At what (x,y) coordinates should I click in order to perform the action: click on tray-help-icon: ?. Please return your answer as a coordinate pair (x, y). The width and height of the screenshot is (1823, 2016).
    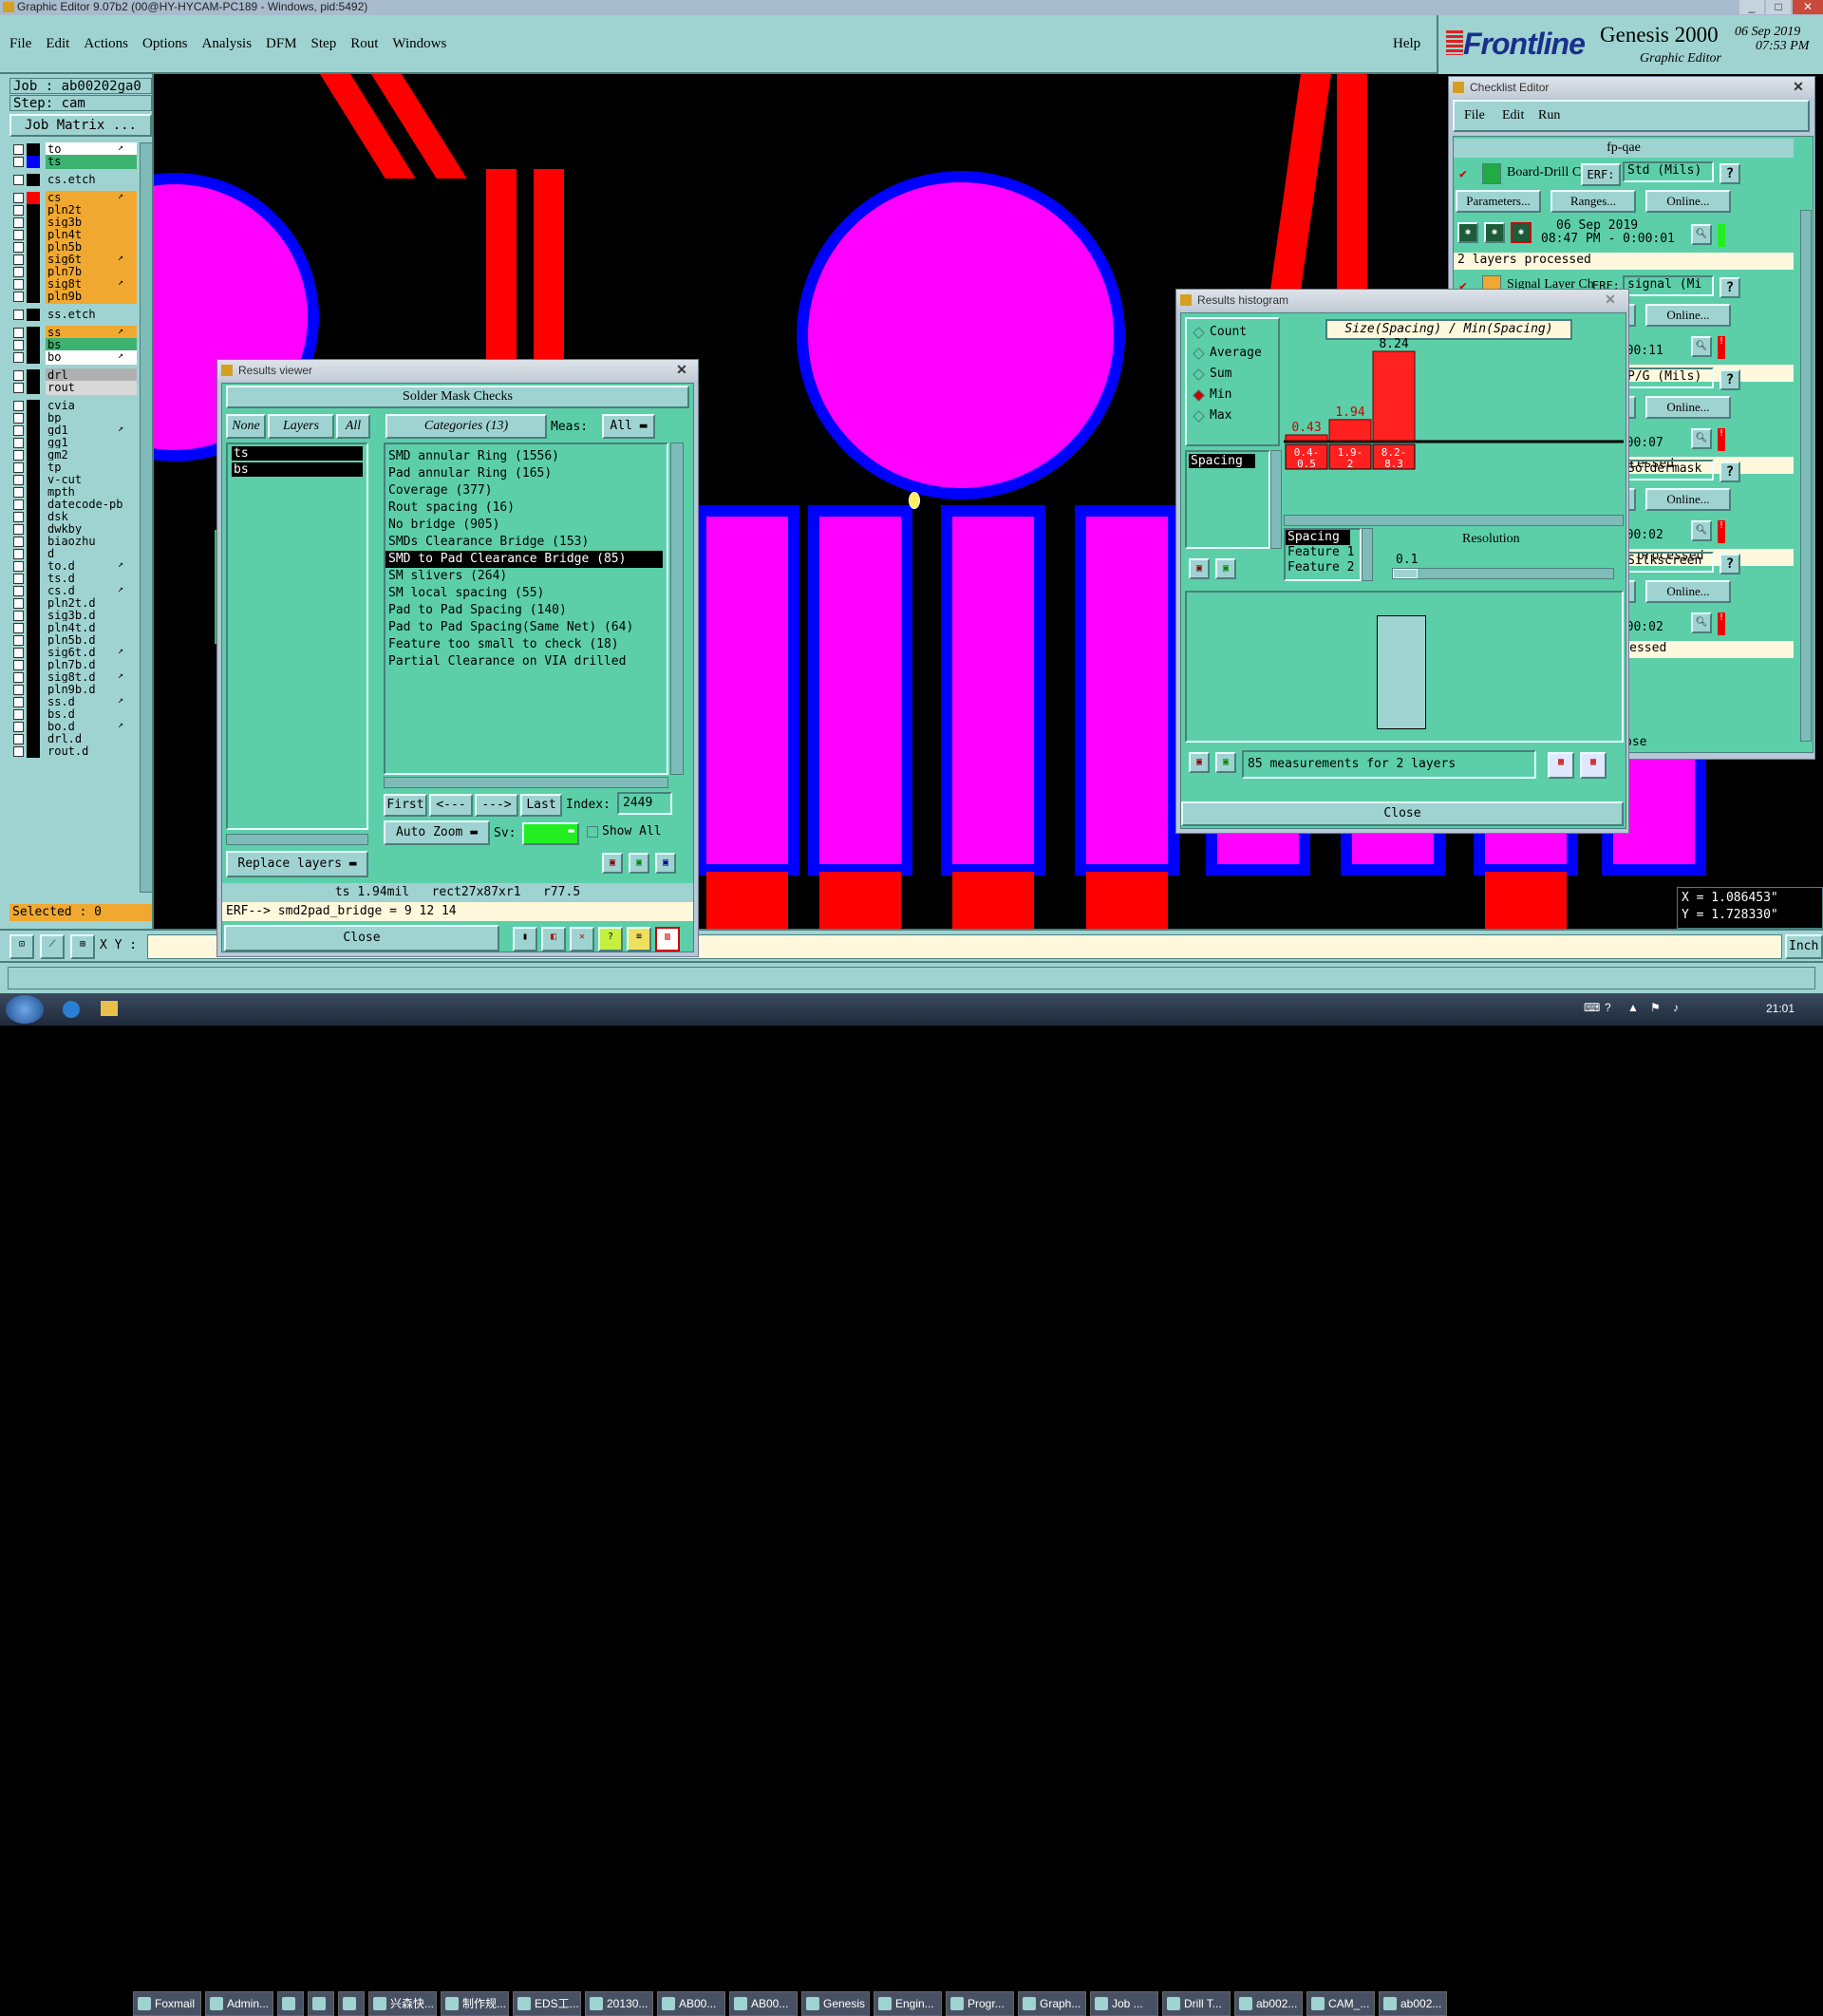
    Looking at the image, I should click on (1608, 1007).